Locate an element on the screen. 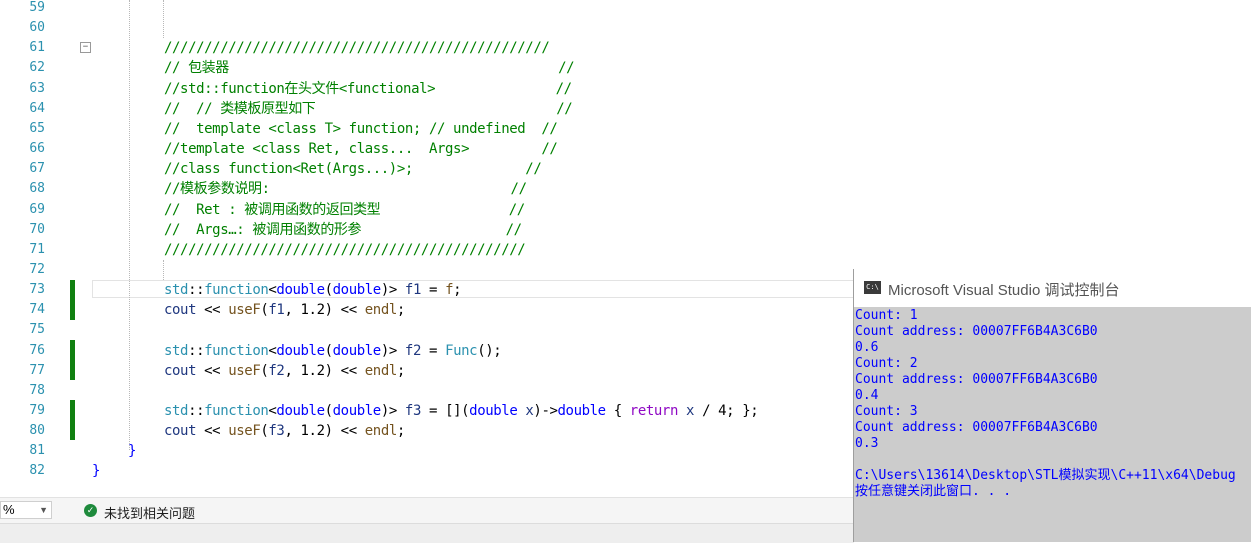 Image resolution: width=1251 pixels, height=543 pixels. code-line: 63 //std::function在头文件<functional> // is located at coordinates (625, 89).